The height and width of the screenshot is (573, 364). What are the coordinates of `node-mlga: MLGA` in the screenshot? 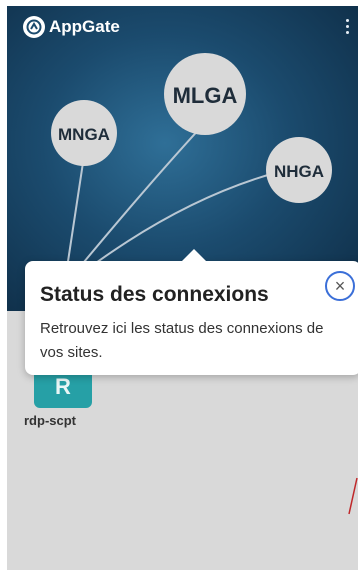 It's located at (205, 94).